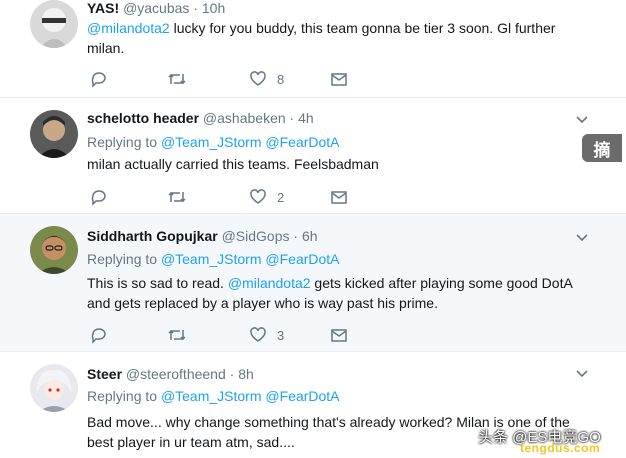 Image resolution: width=626 pixels, height=458 pixels. I want to click on like-button: 2, so click(266, 197).